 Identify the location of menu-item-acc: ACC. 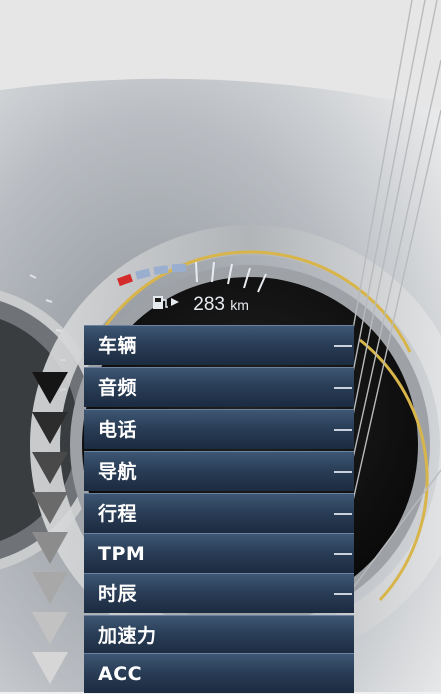
(219, 673).